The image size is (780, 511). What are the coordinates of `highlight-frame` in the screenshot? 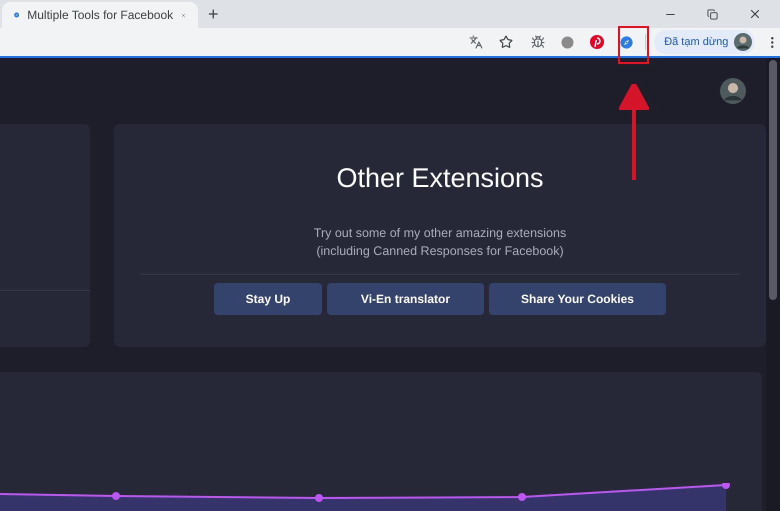 It's located at (633, 45).